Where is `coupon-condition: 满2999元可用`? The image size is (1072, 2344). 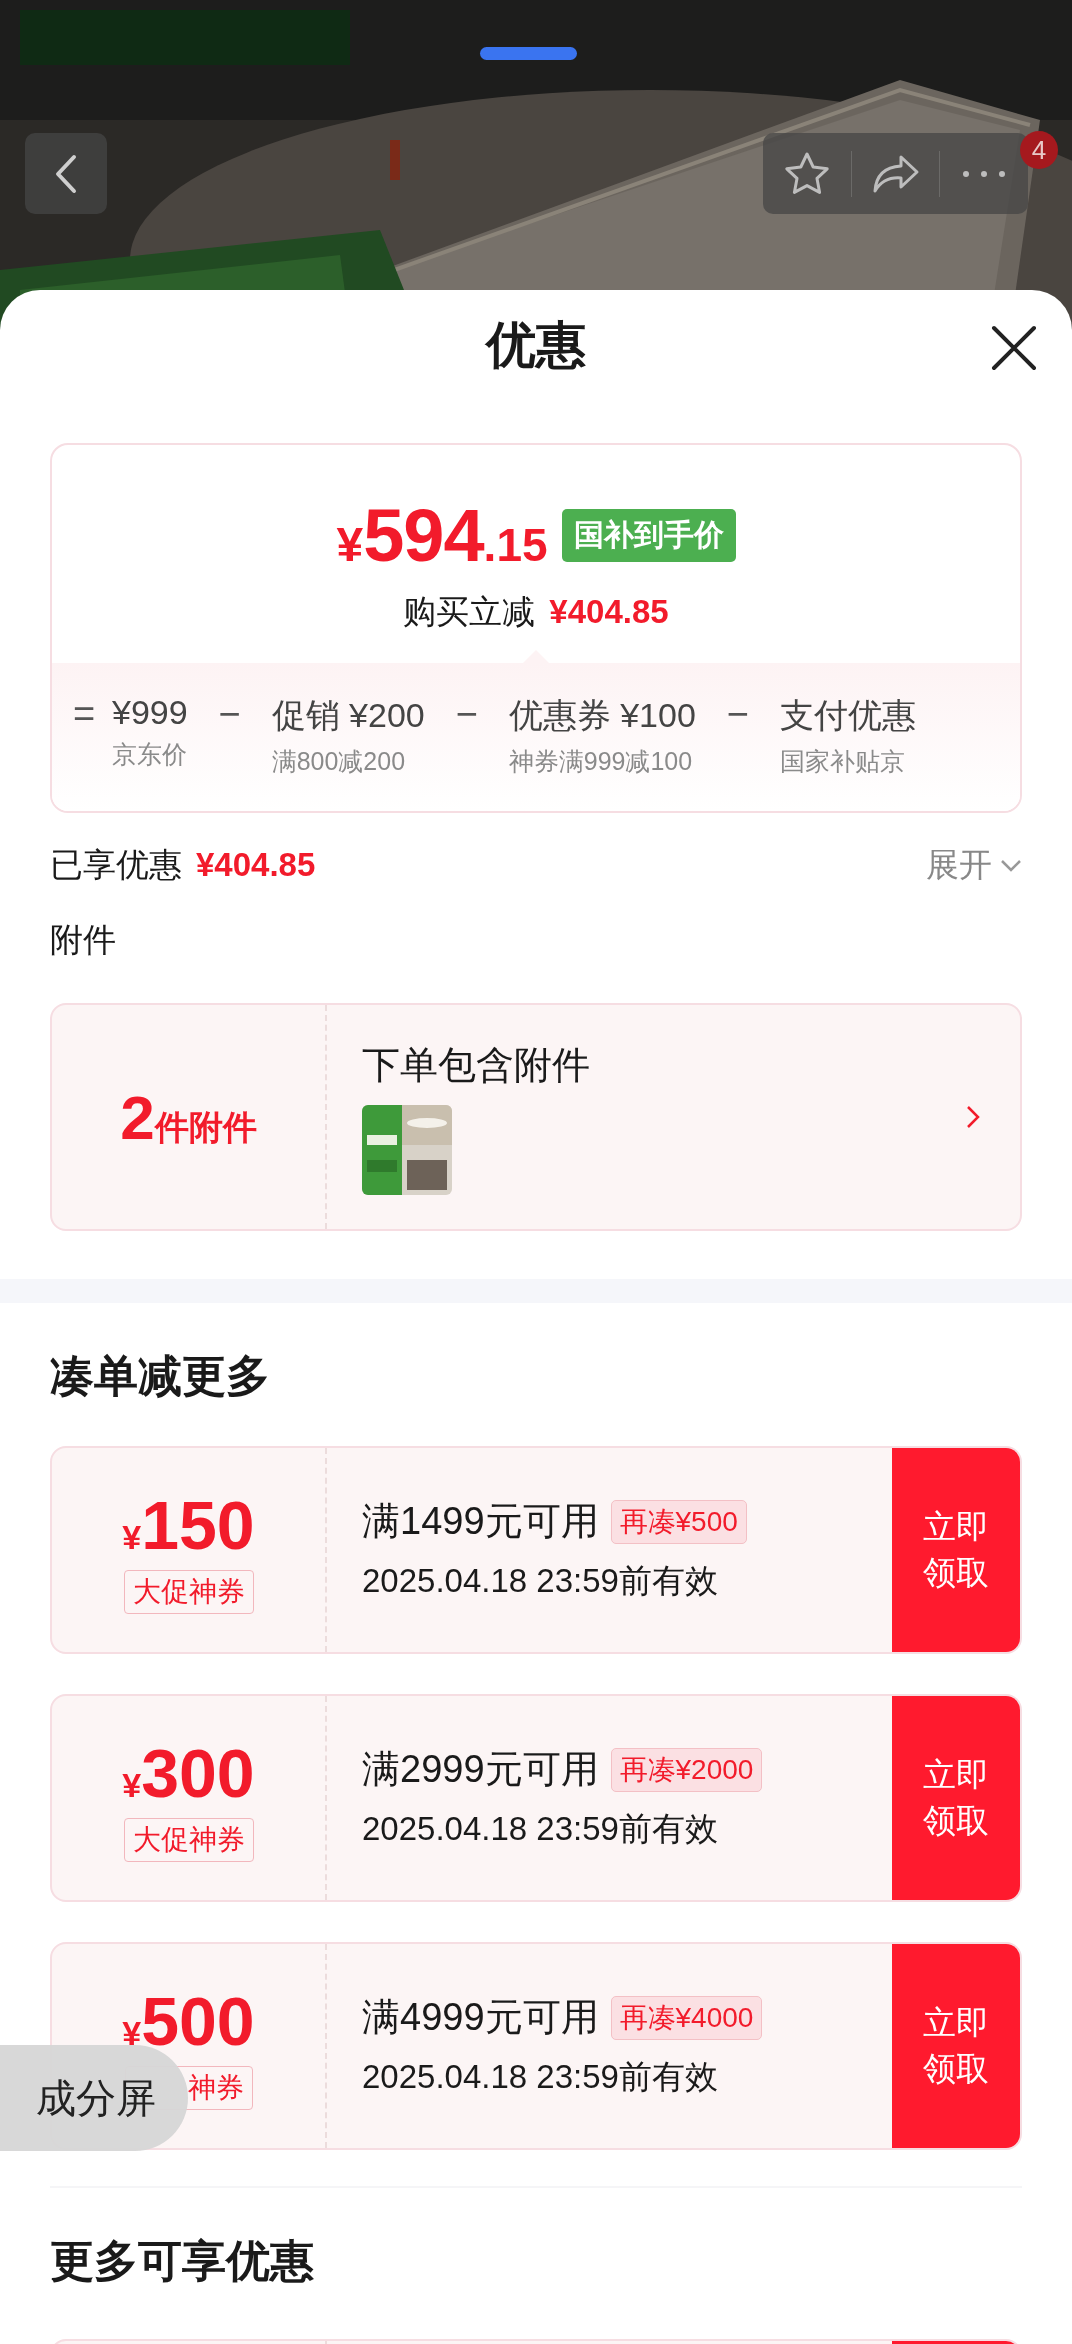
coupon-condition: 满2999元可用 is located at coordinates (480, 1769).